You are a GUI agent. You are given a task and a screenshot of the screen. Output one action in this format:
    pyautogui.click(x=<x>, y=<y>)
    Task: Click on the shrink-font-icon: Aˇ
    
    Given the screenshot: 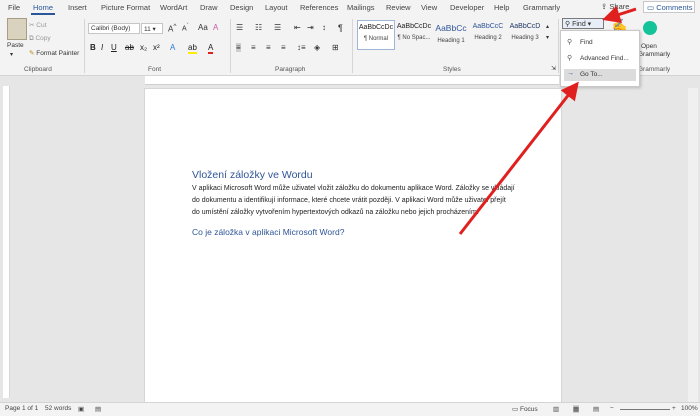 What is the action you would take?
    pyautogui.click(x=185, y=27)
    